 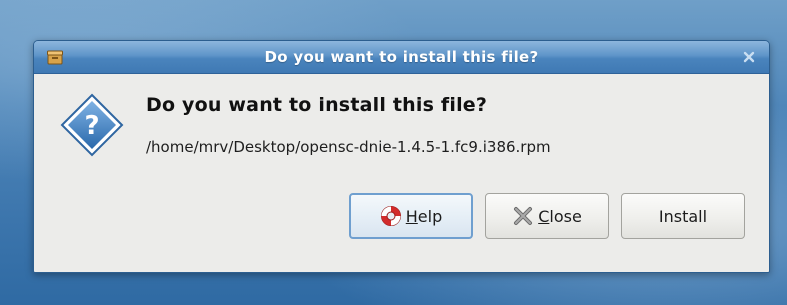 I want to click on install-button-label: Install, so click(x=683, y=216).